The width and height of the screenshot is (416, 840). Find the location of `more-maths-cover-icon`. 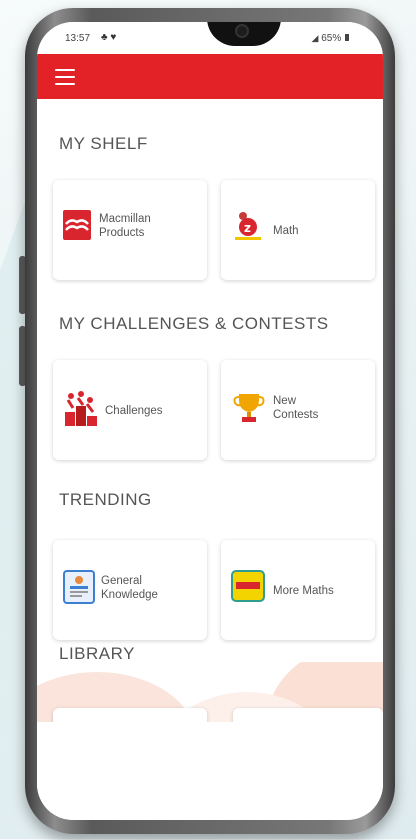

more-maths-cover-icon is located at coordinates (248, 586).